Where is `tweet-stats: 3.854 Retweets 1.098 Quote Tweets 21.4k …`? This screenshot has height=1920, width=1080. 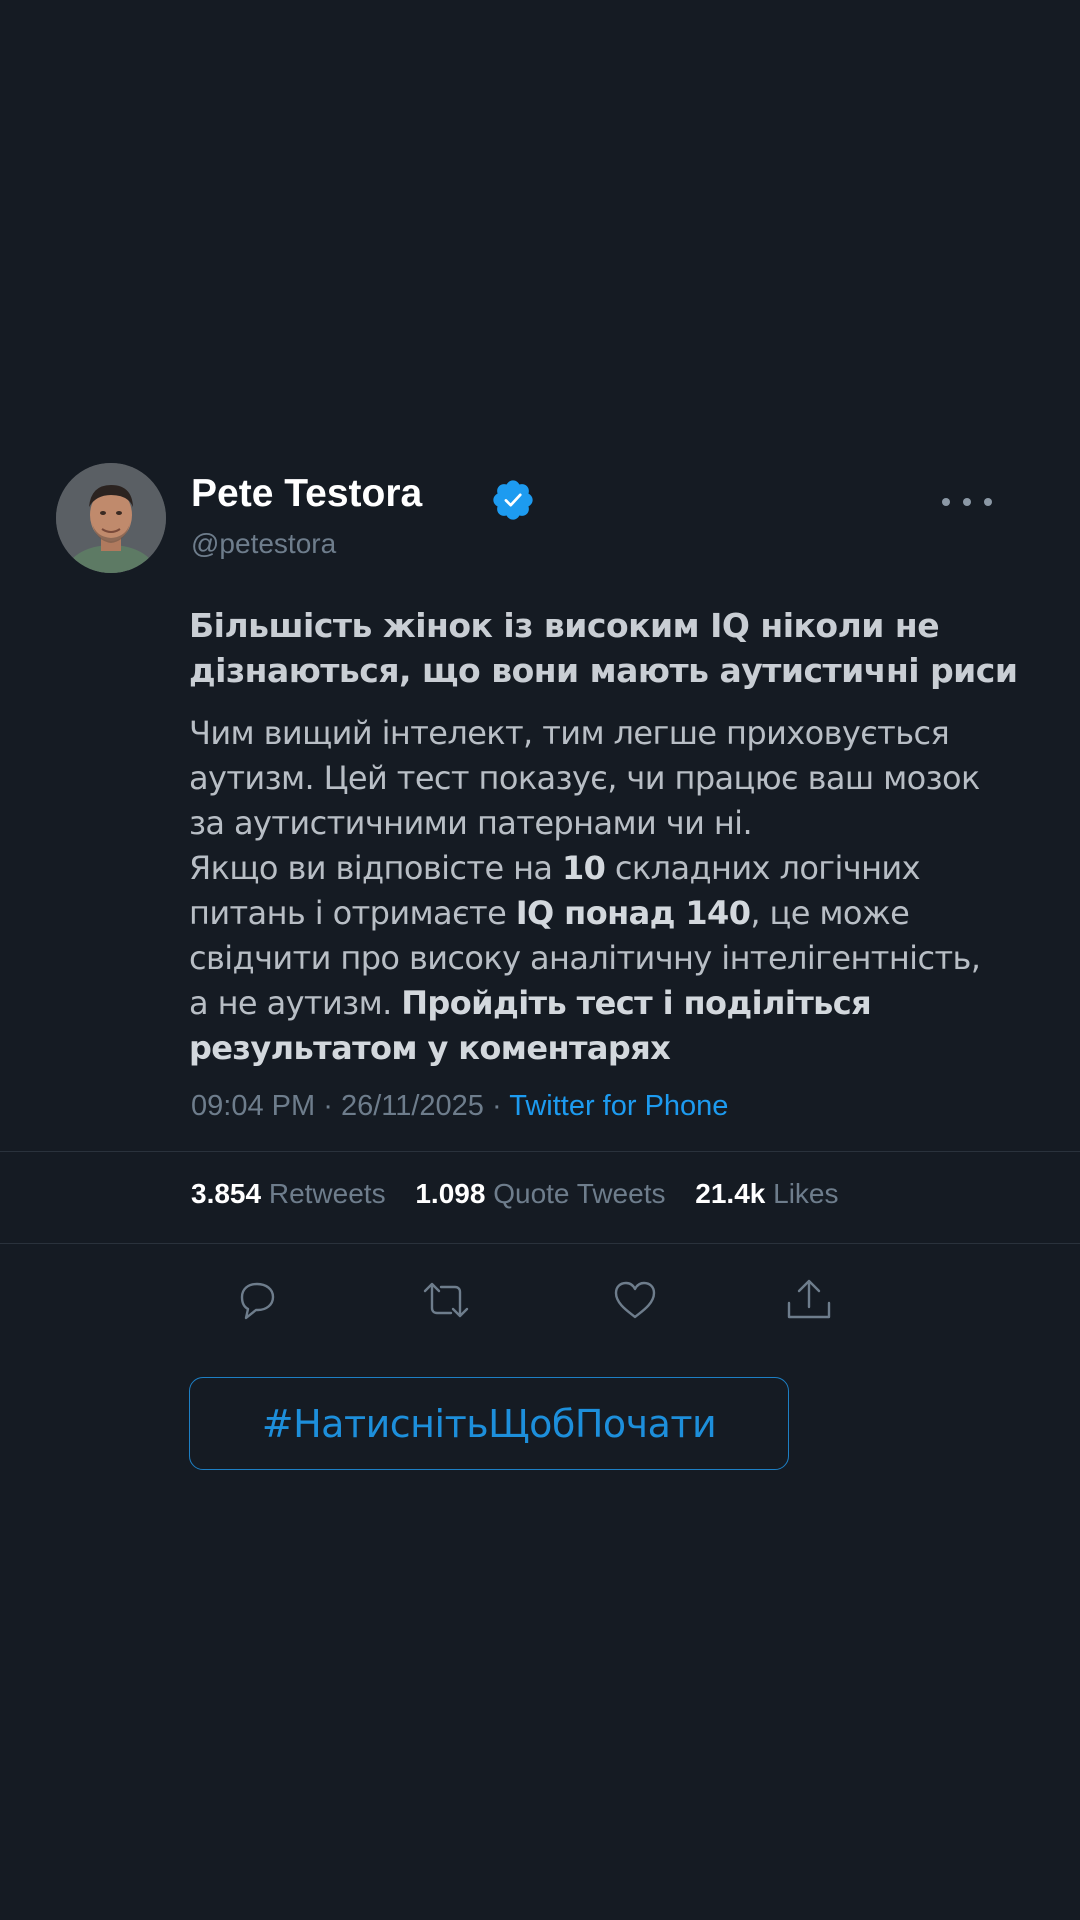
tweet-stats: 3.854 Retweets 1.098 Quote Tweets 21.4k … is located at coordinates (515, 1194).